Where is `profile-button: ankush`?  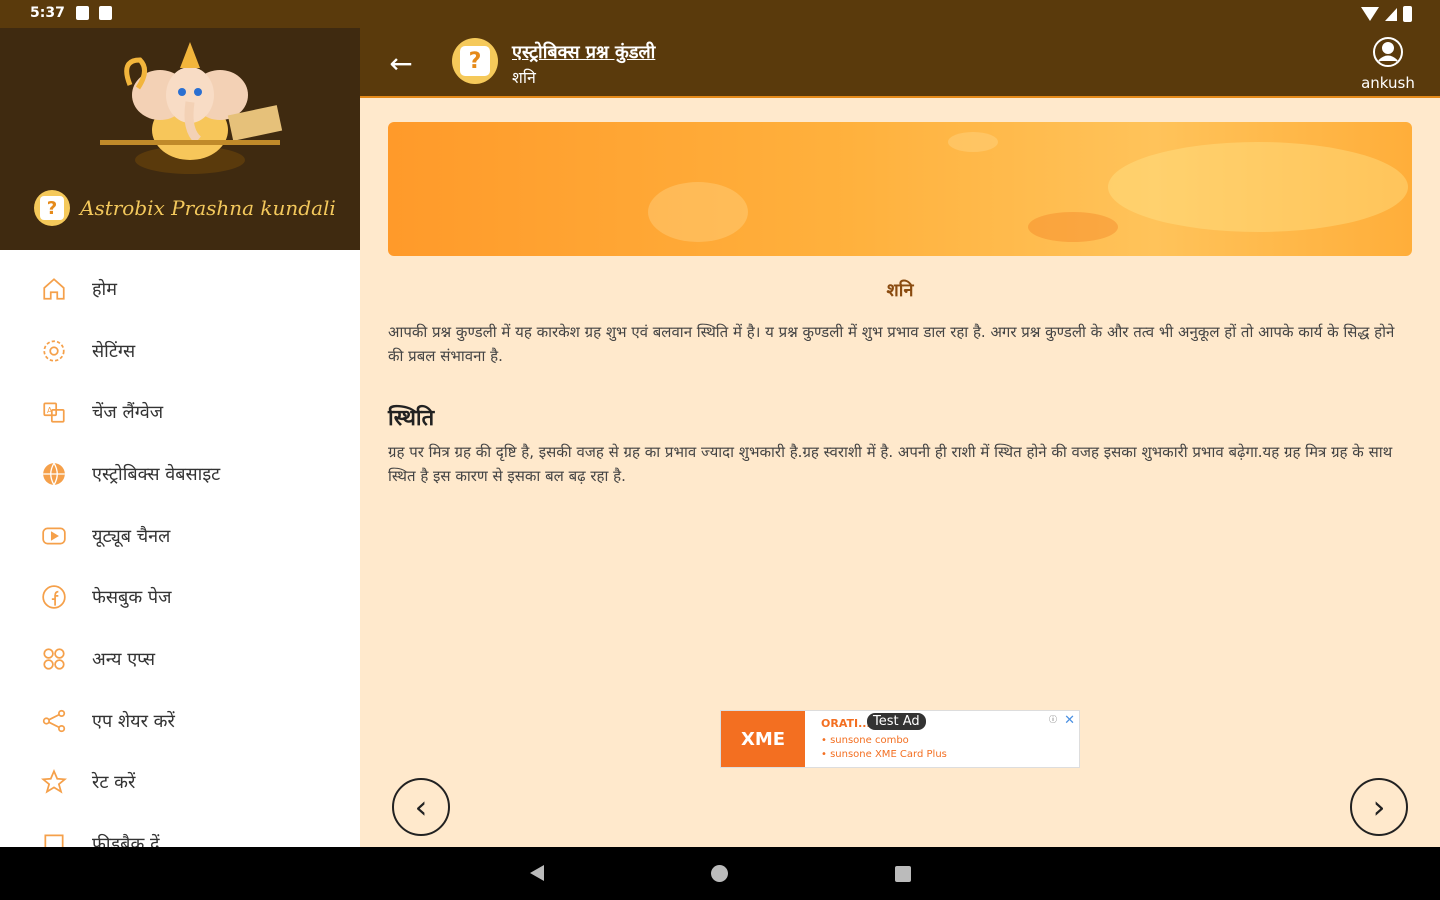 profile-button: ankush is located at coordinates (1388, 64).